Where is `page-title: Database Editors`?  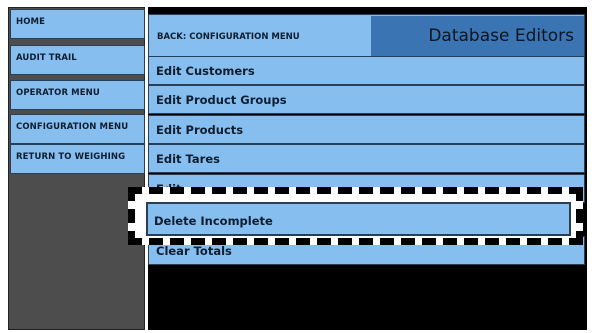
page-title: Database Editors is located at coordinates (477, 36).